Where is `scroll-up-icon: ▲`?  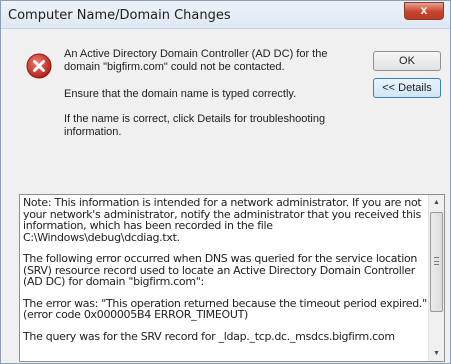 scroll-up-icon: ▲ is located at coordinates (436, 202).